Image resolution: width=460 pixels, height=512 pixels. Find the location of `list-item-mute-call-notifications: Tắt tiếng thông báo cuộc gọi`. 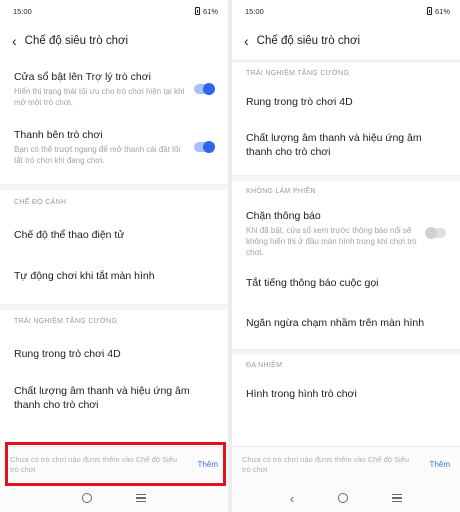

list-item-mute-call-notifications: Tắt tiếng thông báo cuộc gọi is located at coordinates (346, 283).